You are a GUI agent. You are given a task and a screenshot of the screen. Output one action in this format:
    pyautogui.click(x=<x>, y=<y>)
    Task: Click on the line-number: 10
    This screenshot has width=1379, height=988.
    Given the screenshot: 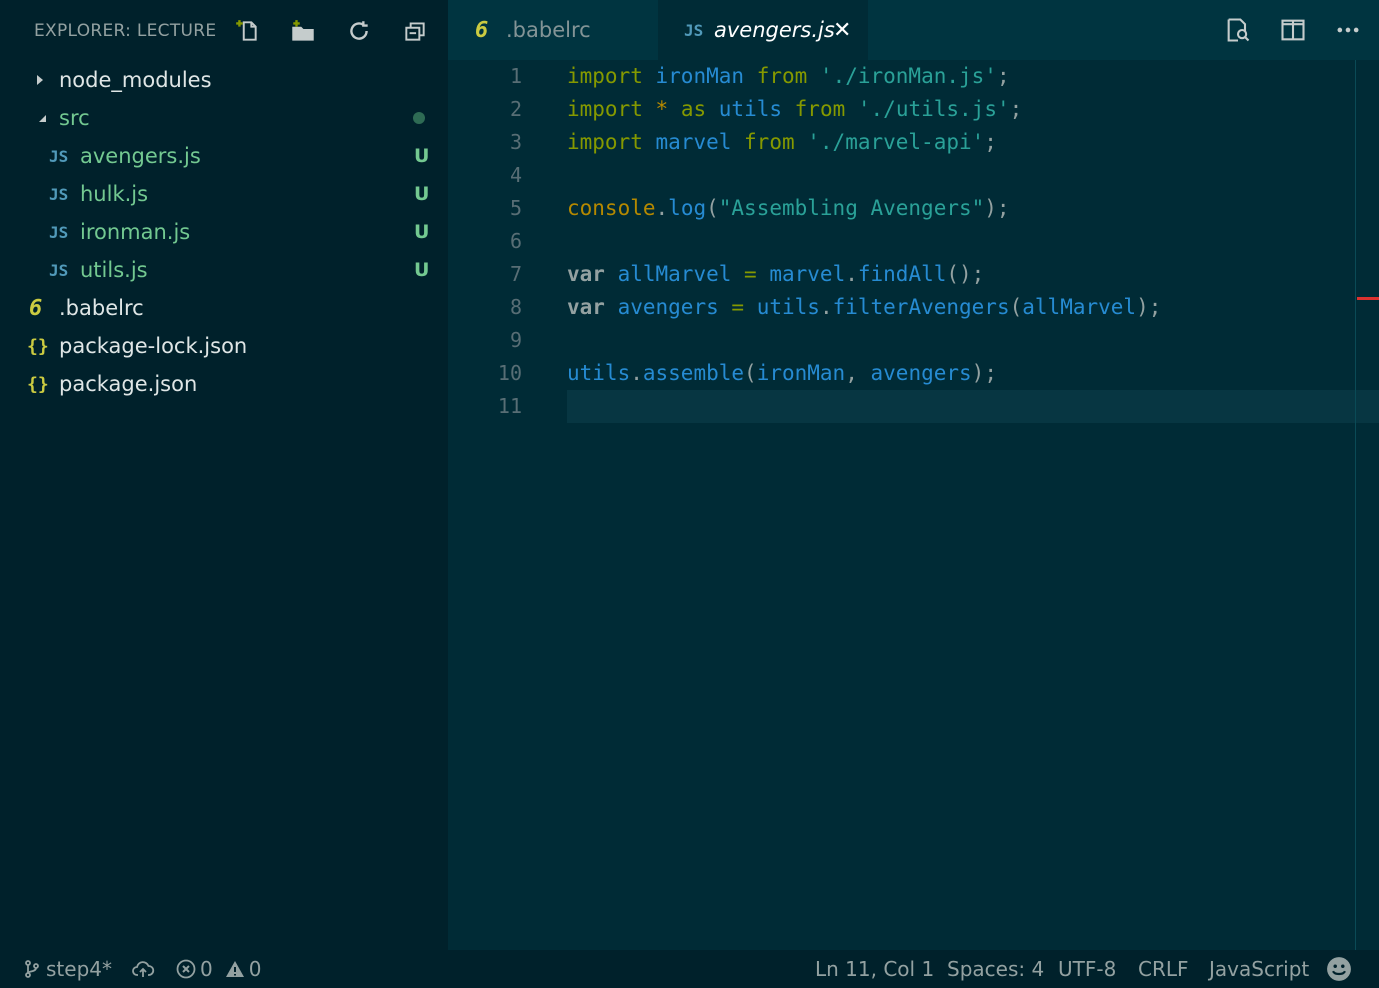 What is the action you would take?
    pyautogui.click(x=509, y=373)
    